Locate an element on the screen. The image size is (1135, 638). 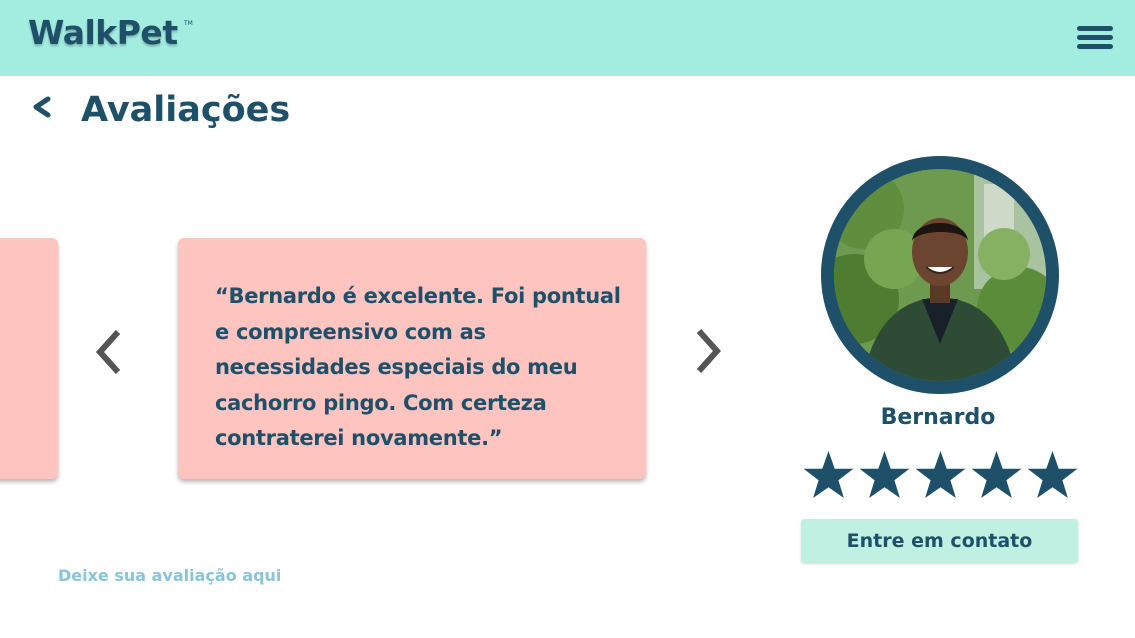
back-chevron-icon is located at coordinates (42, 107).